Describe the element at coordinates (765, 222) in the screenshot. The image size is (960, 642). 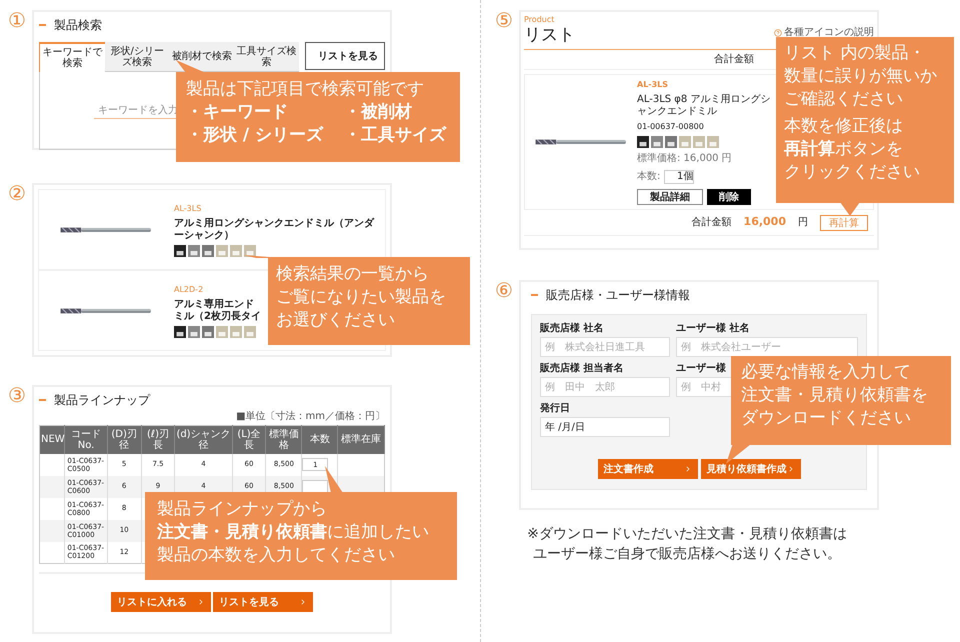
I see `total-amount: 16,000` at that location.